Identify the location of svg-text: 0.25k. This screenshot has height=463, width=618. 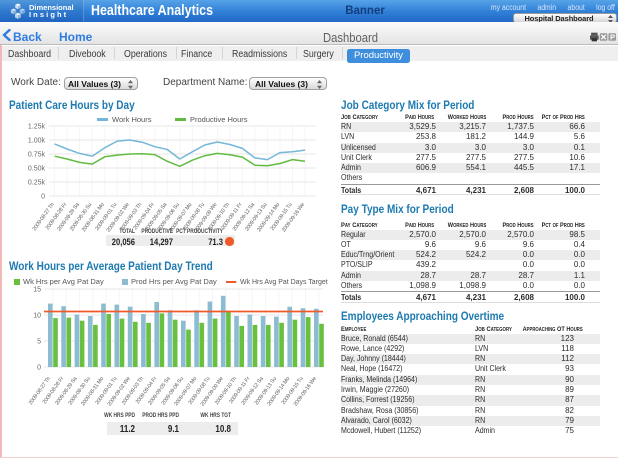
(37, 183).